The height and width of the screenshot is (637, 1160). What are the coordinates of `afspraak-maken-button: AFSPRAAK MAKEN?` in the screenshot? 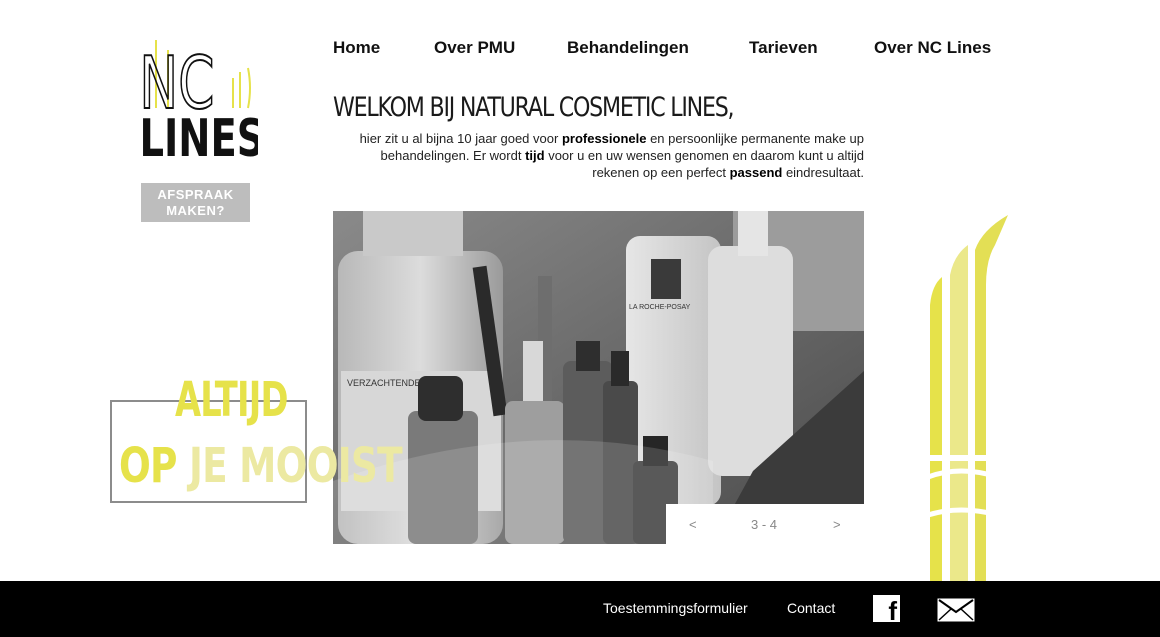 It's located at (195, 202).